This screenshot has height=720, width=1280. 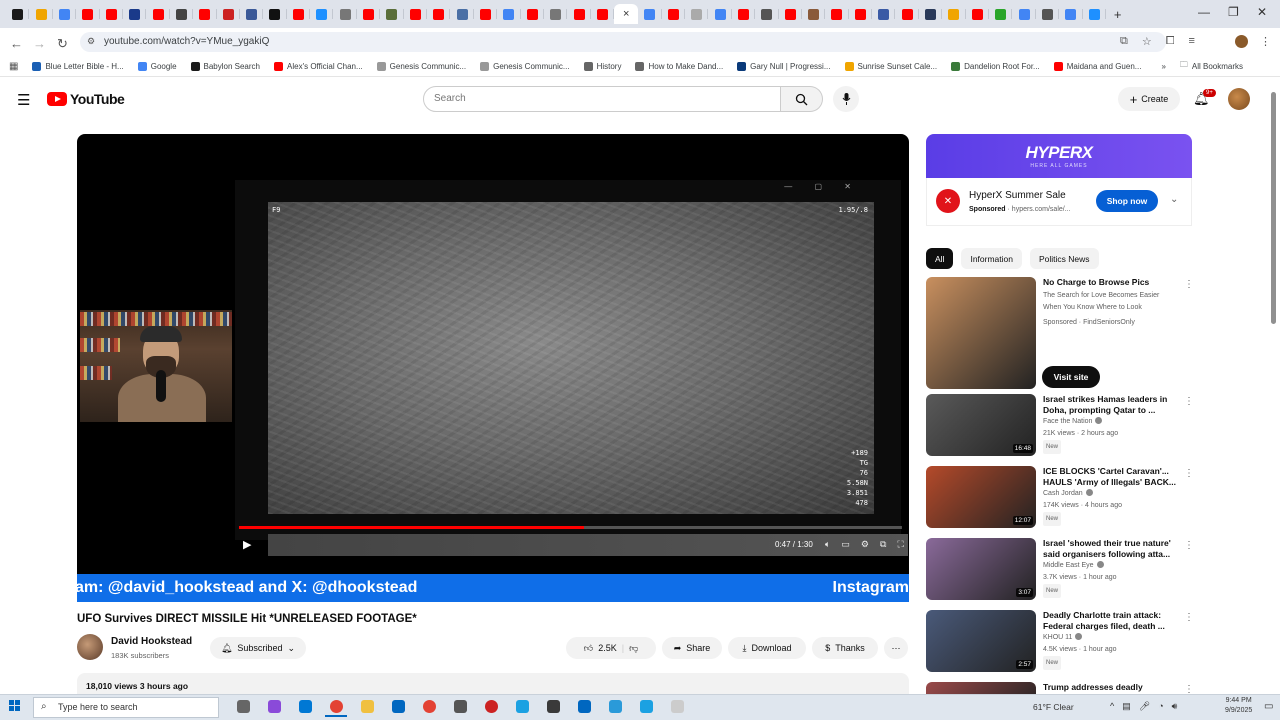 I want to click on notifications-icon: ▭, so click(x=1268, y=706).